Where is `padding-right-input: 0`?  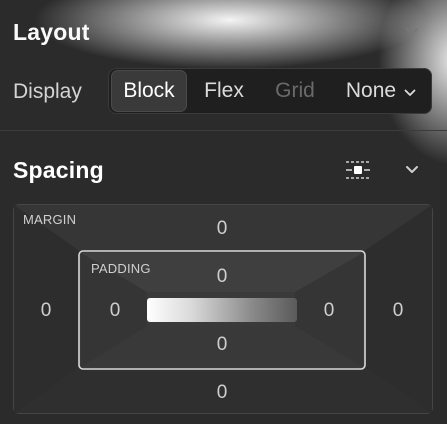 padding-right-input: 0 is located at coordinates (329, 311).